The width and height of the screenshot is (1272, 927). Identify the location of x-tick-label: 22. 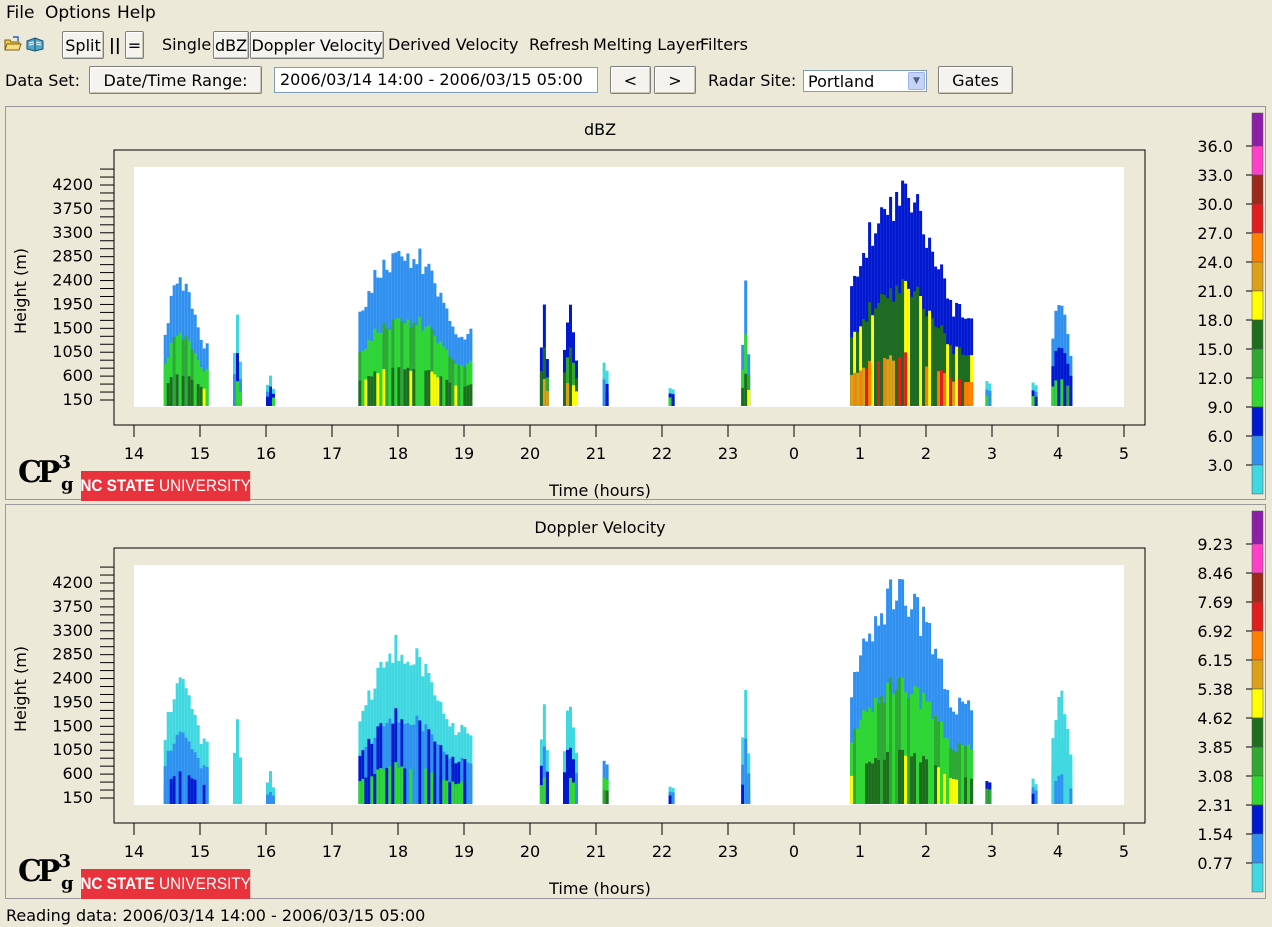
(662, 851).